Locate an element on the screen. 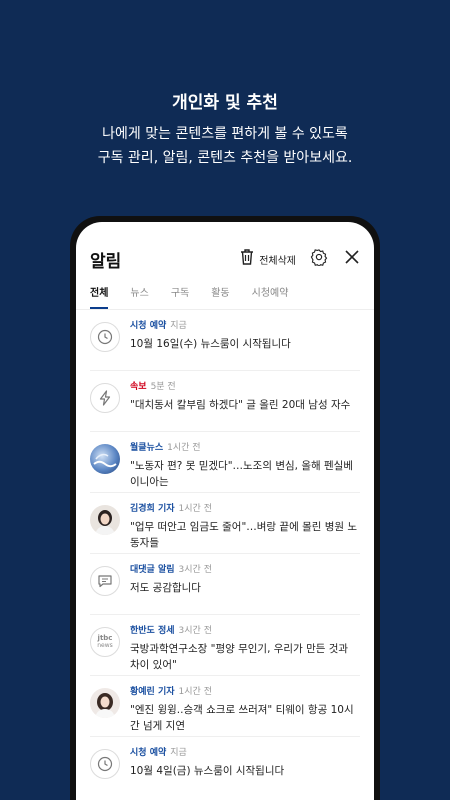  settings-button is located at coordinates (319, 259).